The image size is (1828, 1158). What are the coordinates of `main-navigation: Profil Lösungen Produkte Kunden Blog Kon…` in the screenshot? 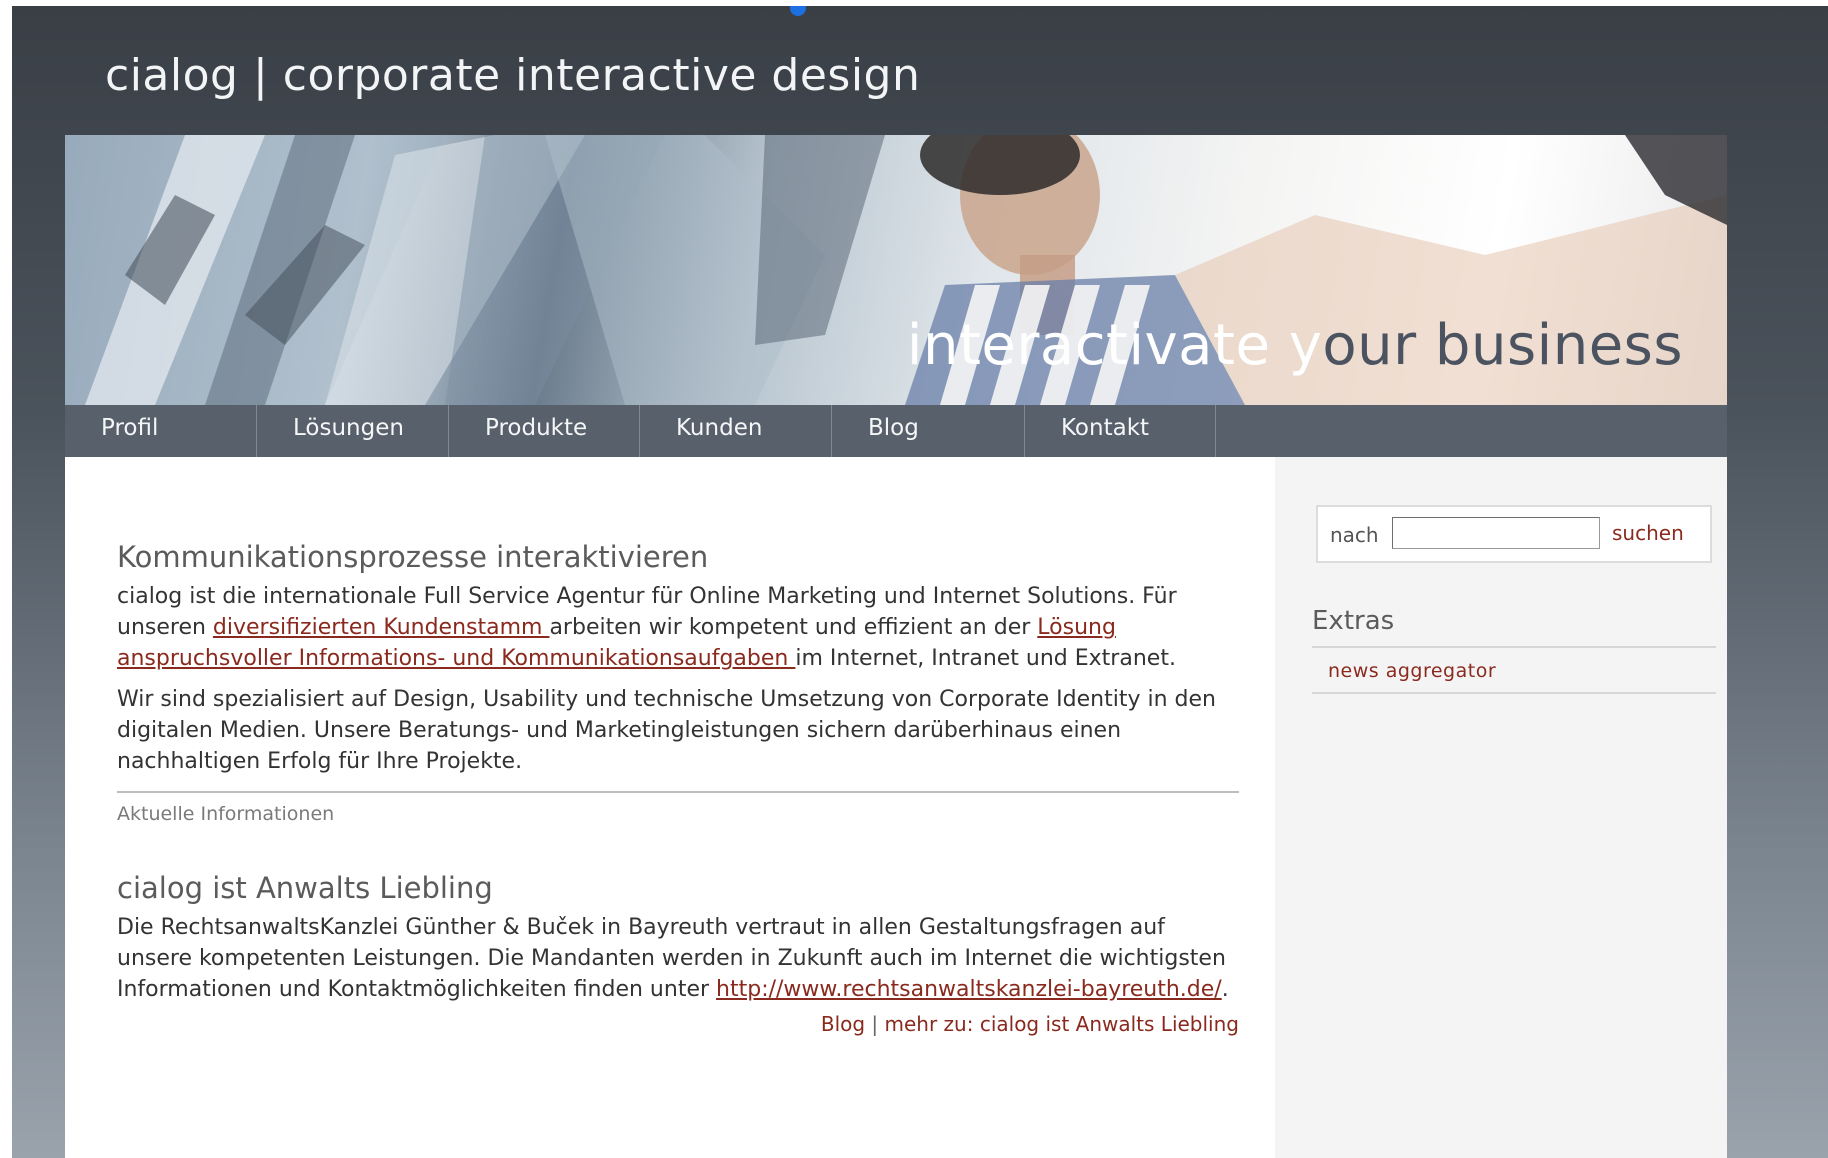 It's located at (896, 431).